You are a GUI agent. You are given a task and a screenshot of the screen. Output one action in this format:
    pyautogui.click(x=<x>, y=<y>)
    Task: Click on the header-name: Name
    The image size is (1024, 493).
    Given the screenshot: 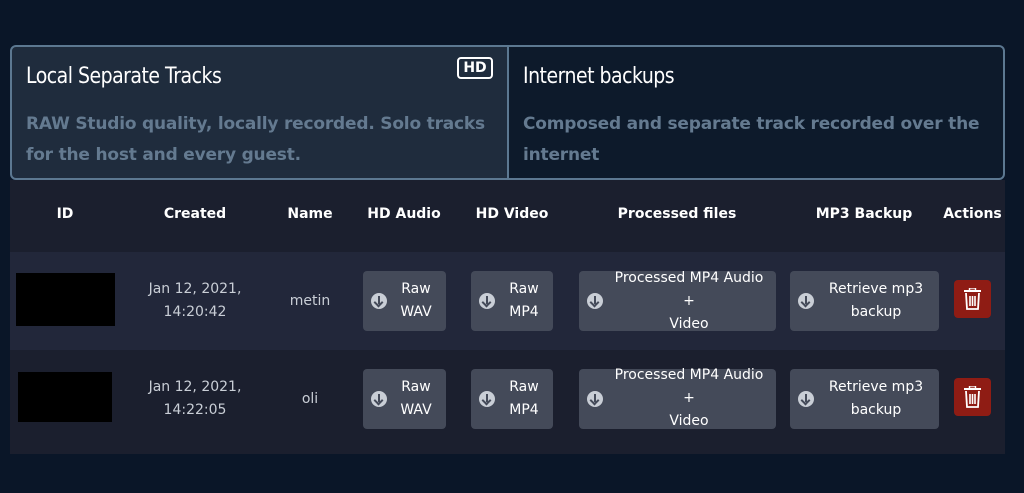 What is the action you would take?
    pyautogui.click(x=310, y=214)
    